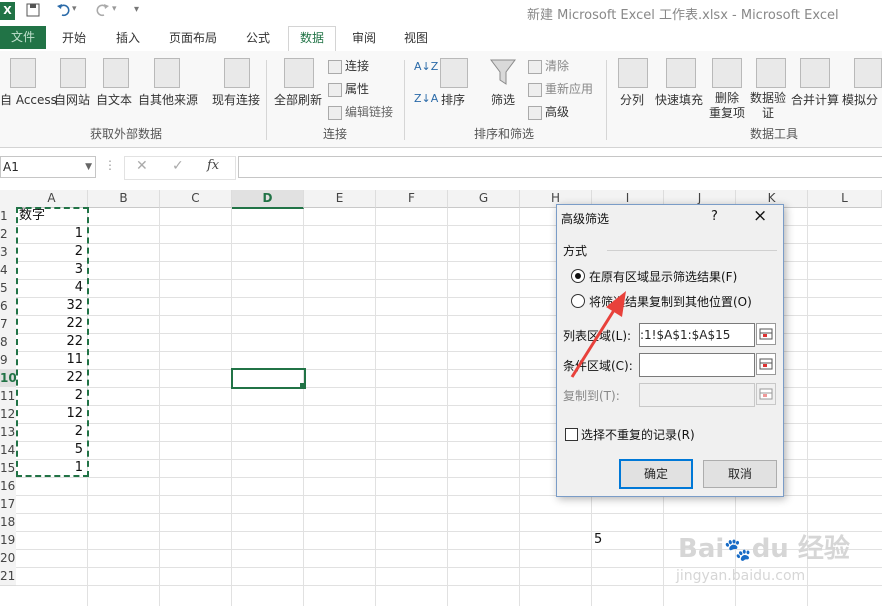 Image resolution: width=882 pixels, height=606 pixels. What do you see at coordinates (663, 276) in the screenshot?
I see `option-in-place-label: 在原有区域显示筛选结果(F)` at bounding box center [663, 276].